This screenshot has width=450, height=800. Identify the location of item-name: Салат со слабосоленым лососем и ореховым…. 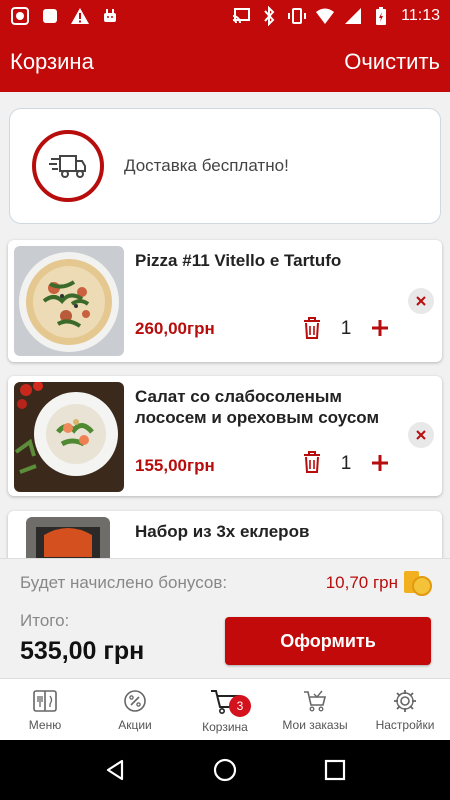
(257, 407).